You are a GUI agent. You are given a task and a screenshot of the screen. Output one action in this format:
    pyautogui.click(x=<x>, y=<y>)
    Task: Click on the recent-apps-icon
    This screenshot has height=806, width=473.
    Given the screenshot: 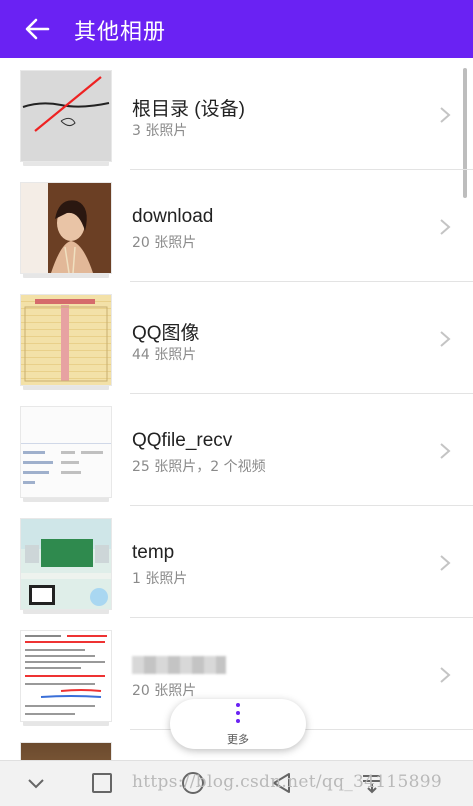 What is the action you would take?
    pyautogui.click(x=102, y=783)
    